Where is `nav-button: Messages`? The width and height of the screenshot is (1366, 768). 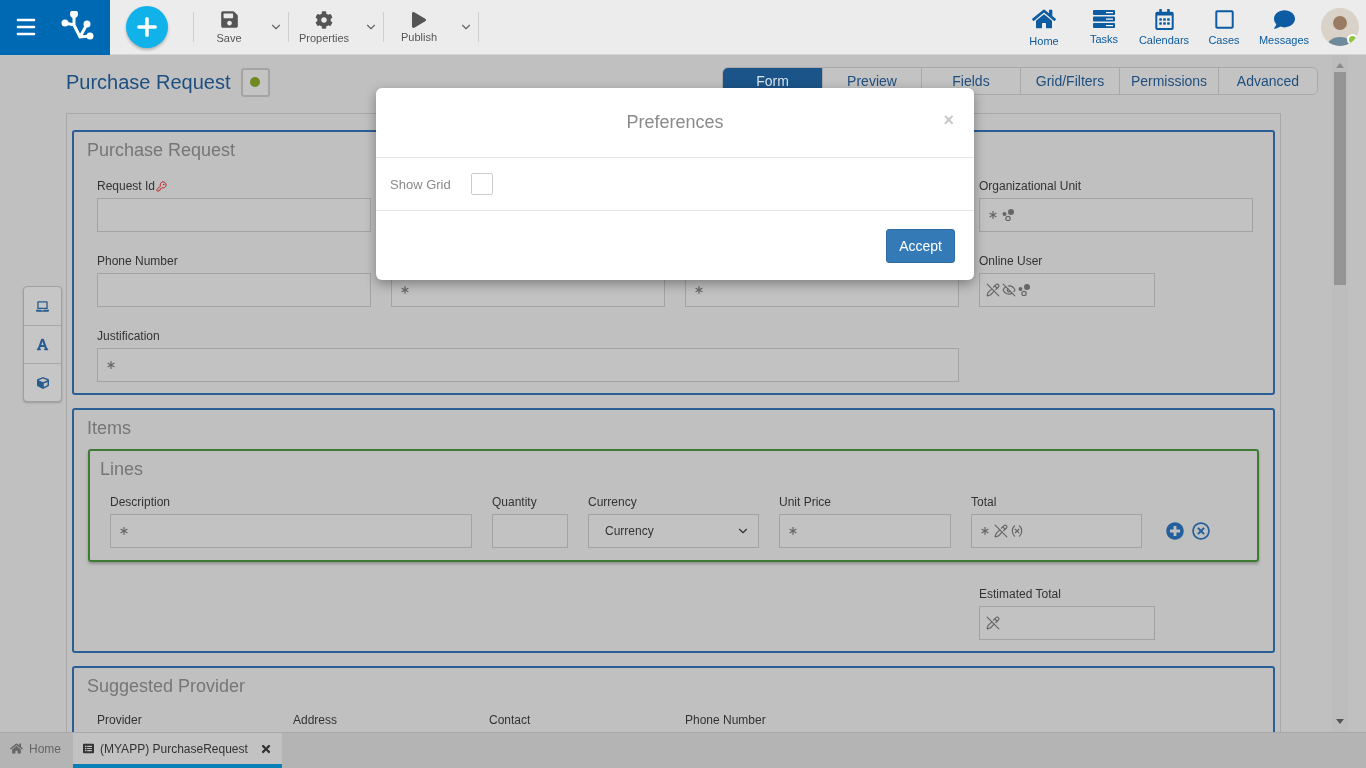
nav-button: Messages is located at coordinates (1284, 27).